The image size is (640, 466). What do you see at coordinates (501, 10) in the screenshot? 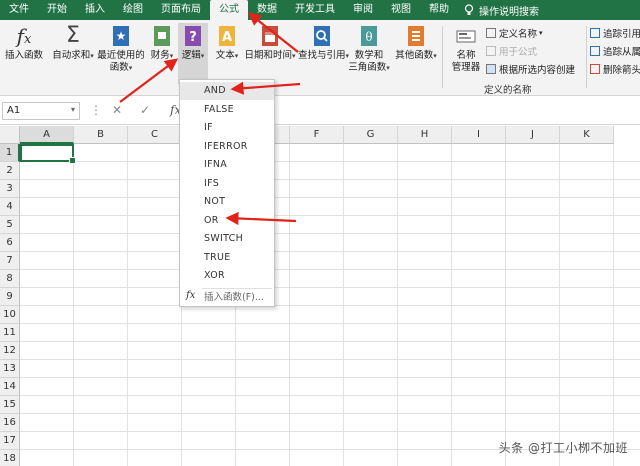
I see `tell-me-search: 操作说明搜索` at bounding box center [501, 10].